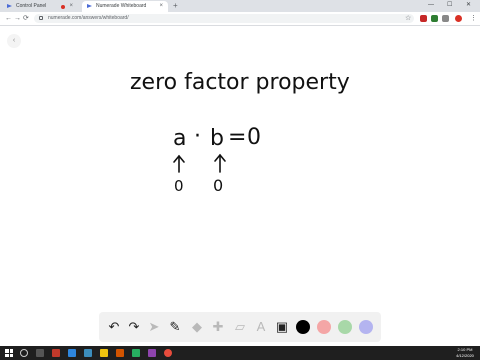  What do you see at coordinates (26, 18) in the screenshot?
I see `reload-button: ⟳` at bounding box center [26, 18].